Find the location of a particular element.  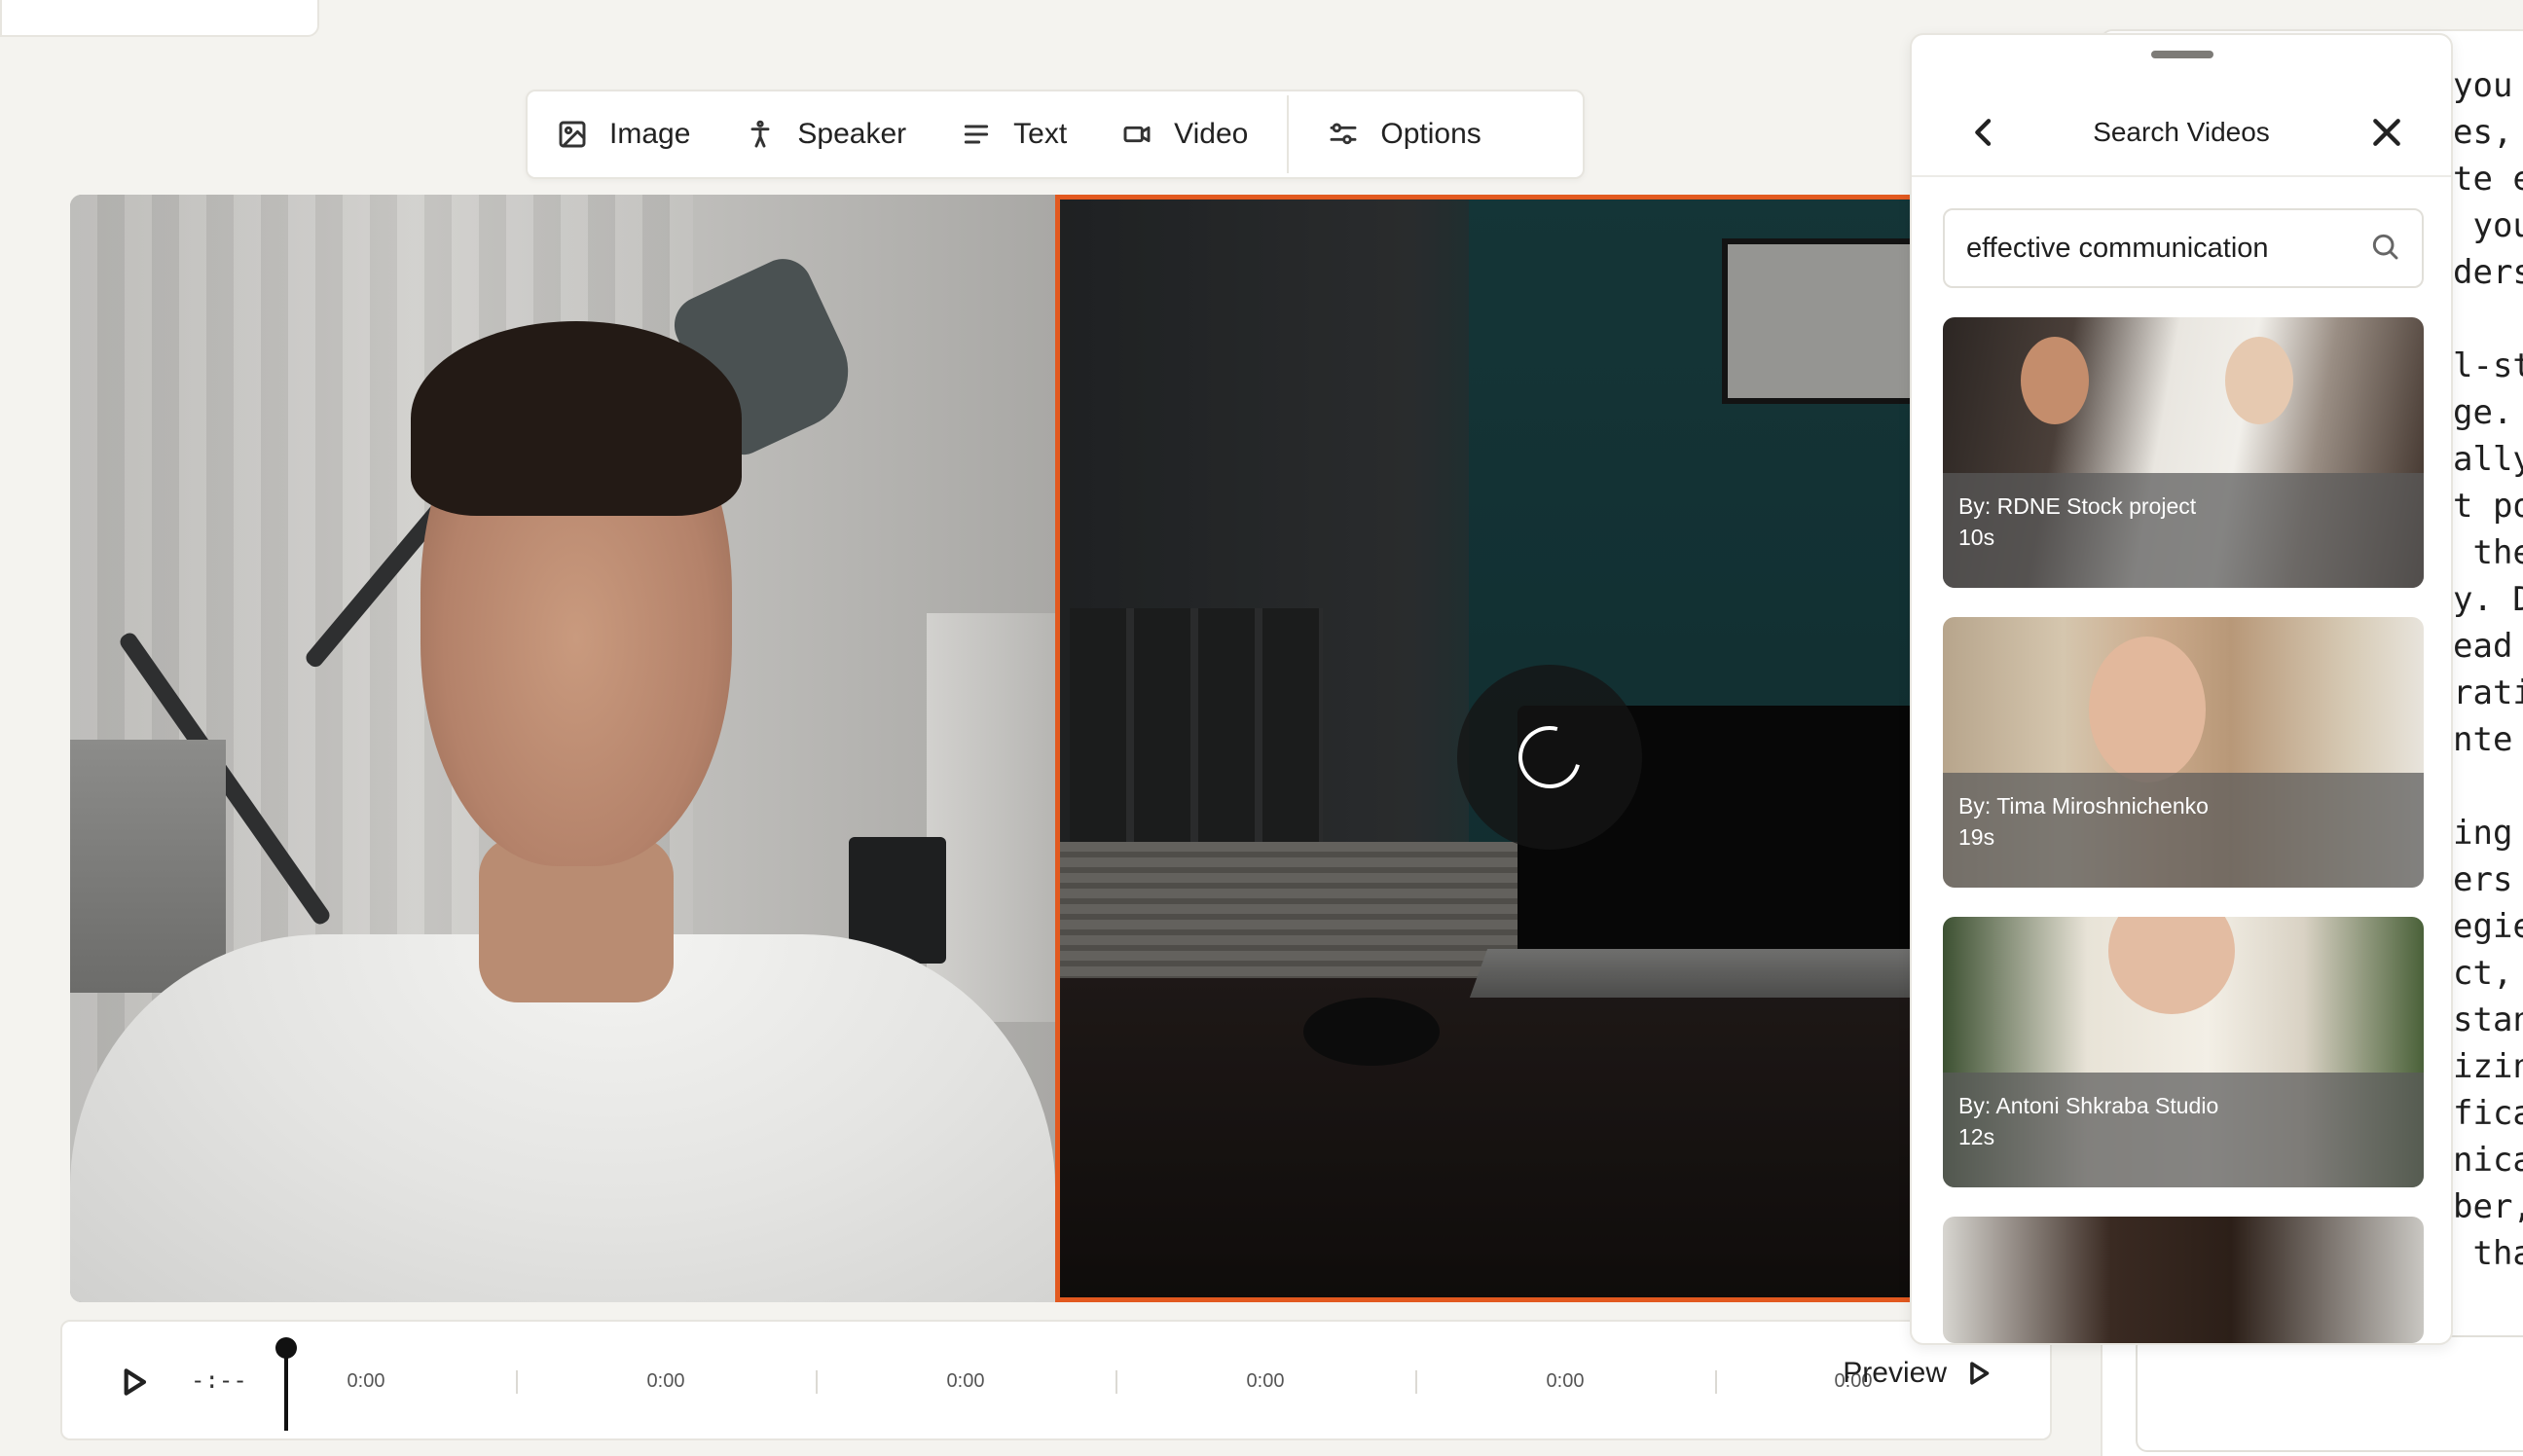

speaker-button-label: Speaker is located at coordinates (852, 134).